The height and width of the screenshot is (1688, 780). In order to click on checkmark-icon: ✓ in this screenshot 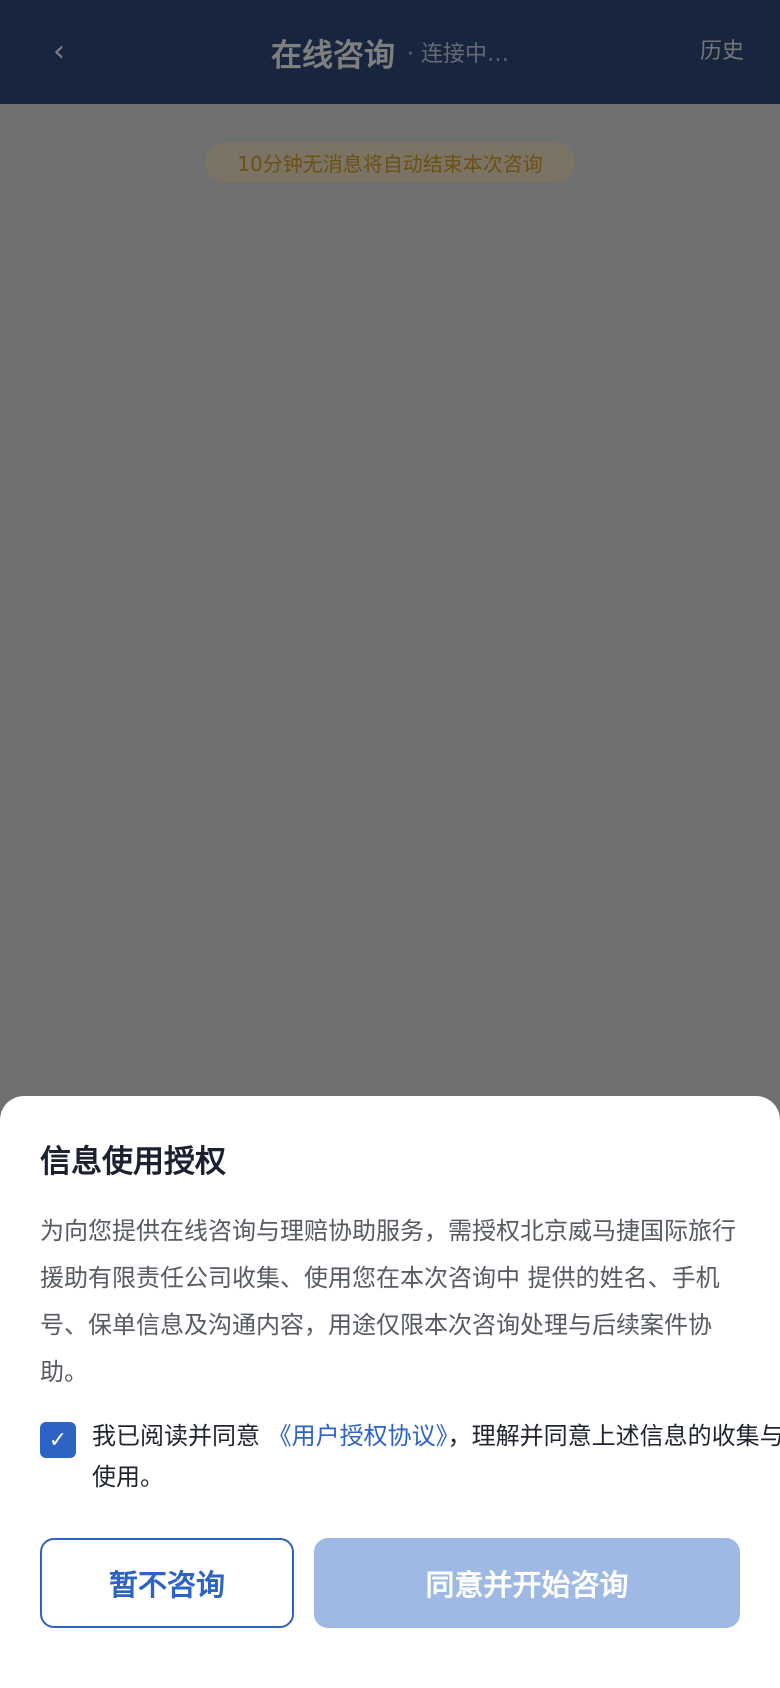, I will do `click(58, 1440)`.